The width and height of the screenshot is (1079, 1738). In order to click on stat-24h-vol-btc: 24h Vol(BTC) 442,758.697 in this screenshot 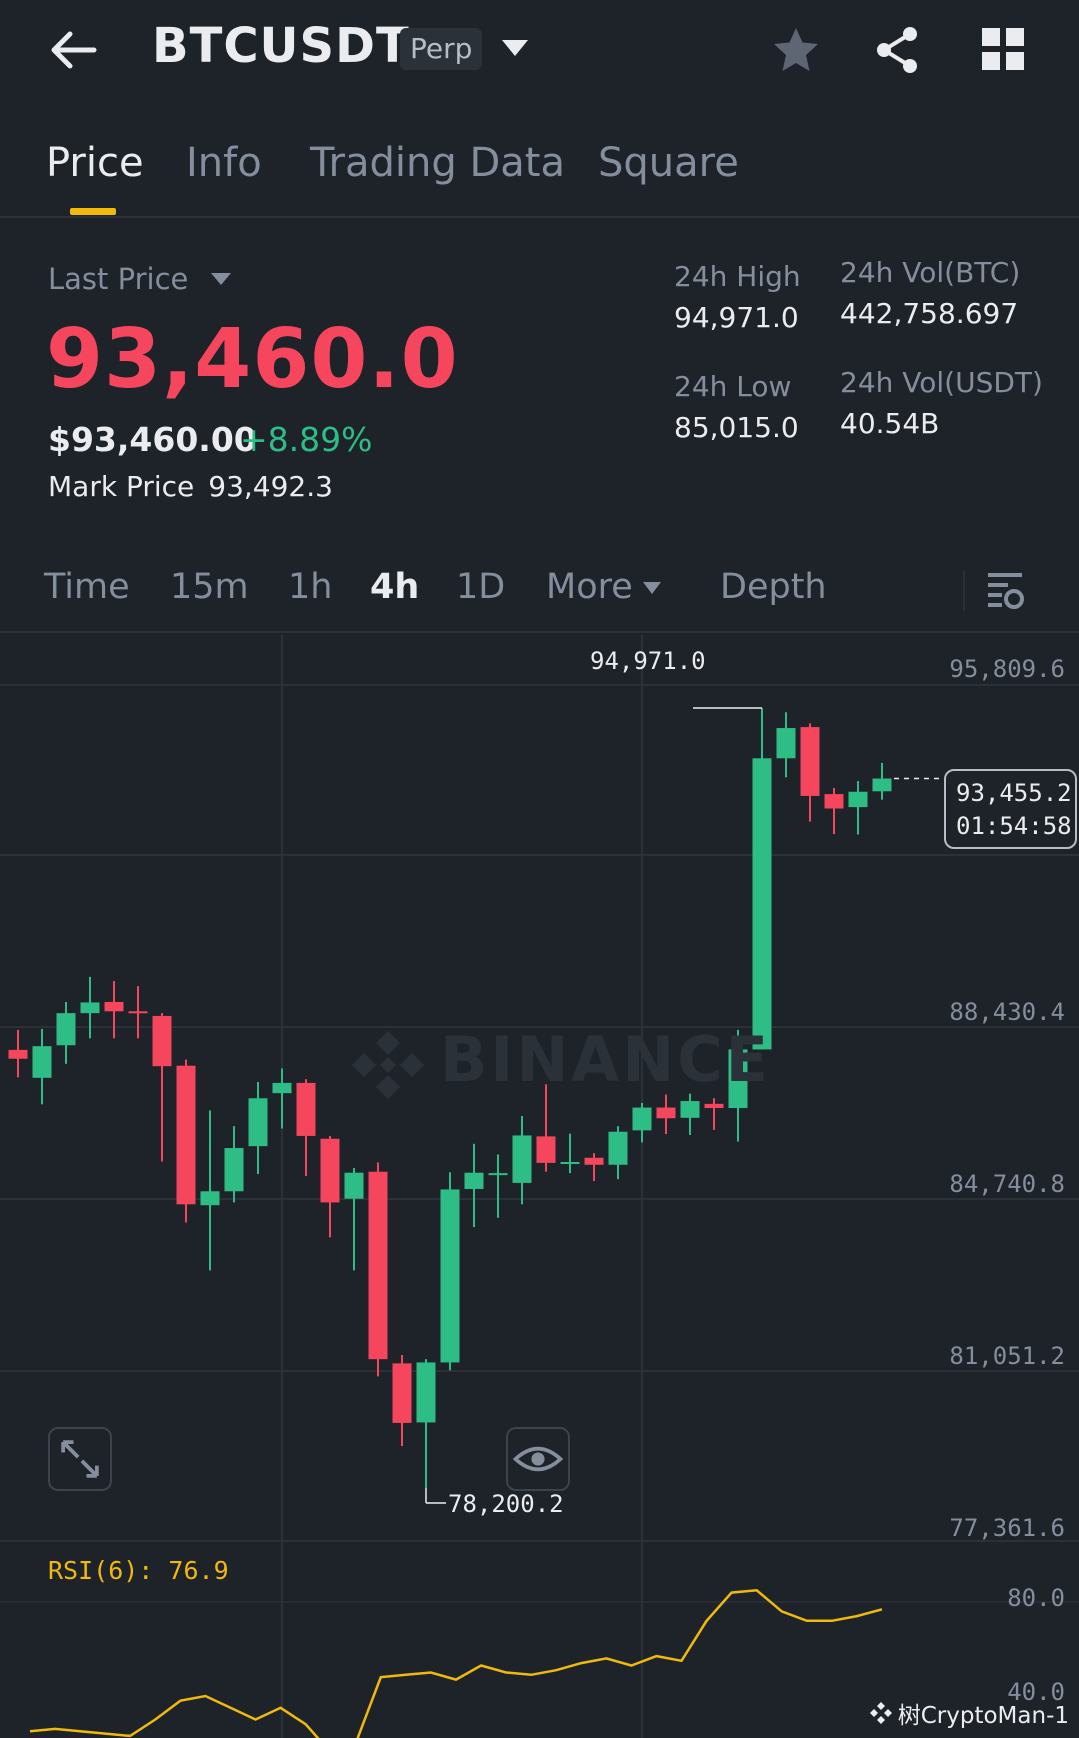, I will do `click(930, 293)`.